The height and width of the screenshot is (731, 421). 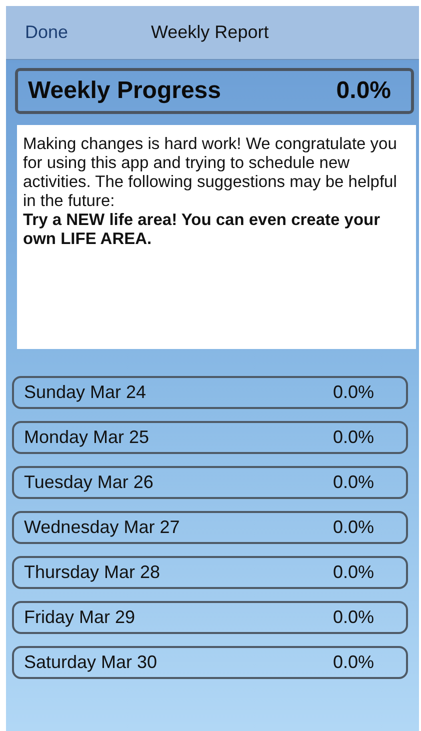 What do you see at coordinates (124, 91) in the screenshot?
I see `summary-label: Weekly Progress` at bounding box center [124, 91].